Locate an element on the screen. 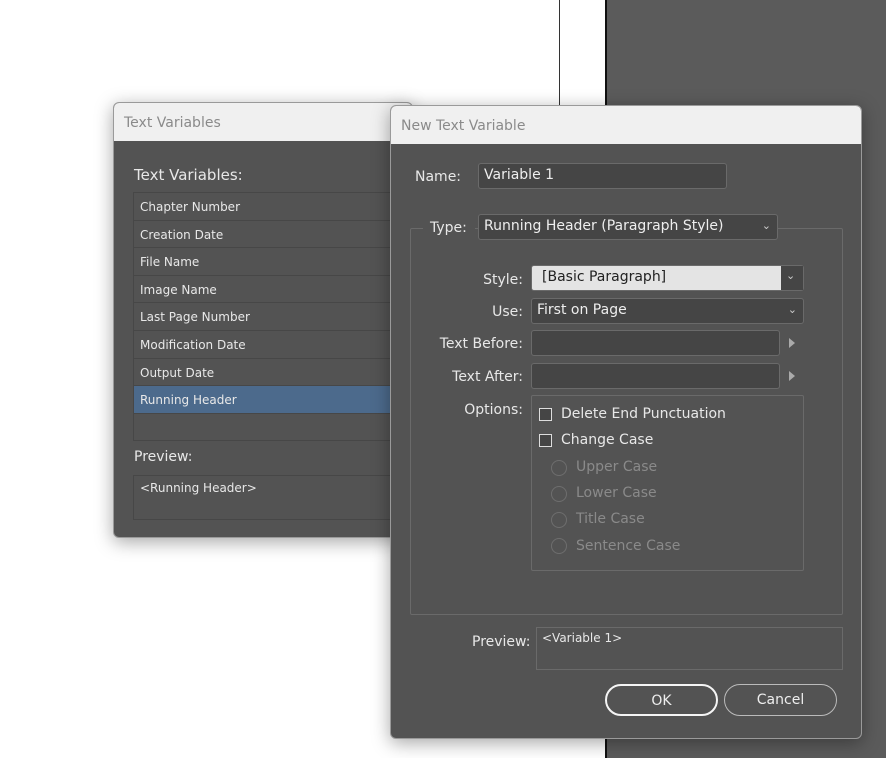 The width and height of the screenshot is (886, 758). use-dropdown: First on Page ⌄ is located at coordinates (667, 311).